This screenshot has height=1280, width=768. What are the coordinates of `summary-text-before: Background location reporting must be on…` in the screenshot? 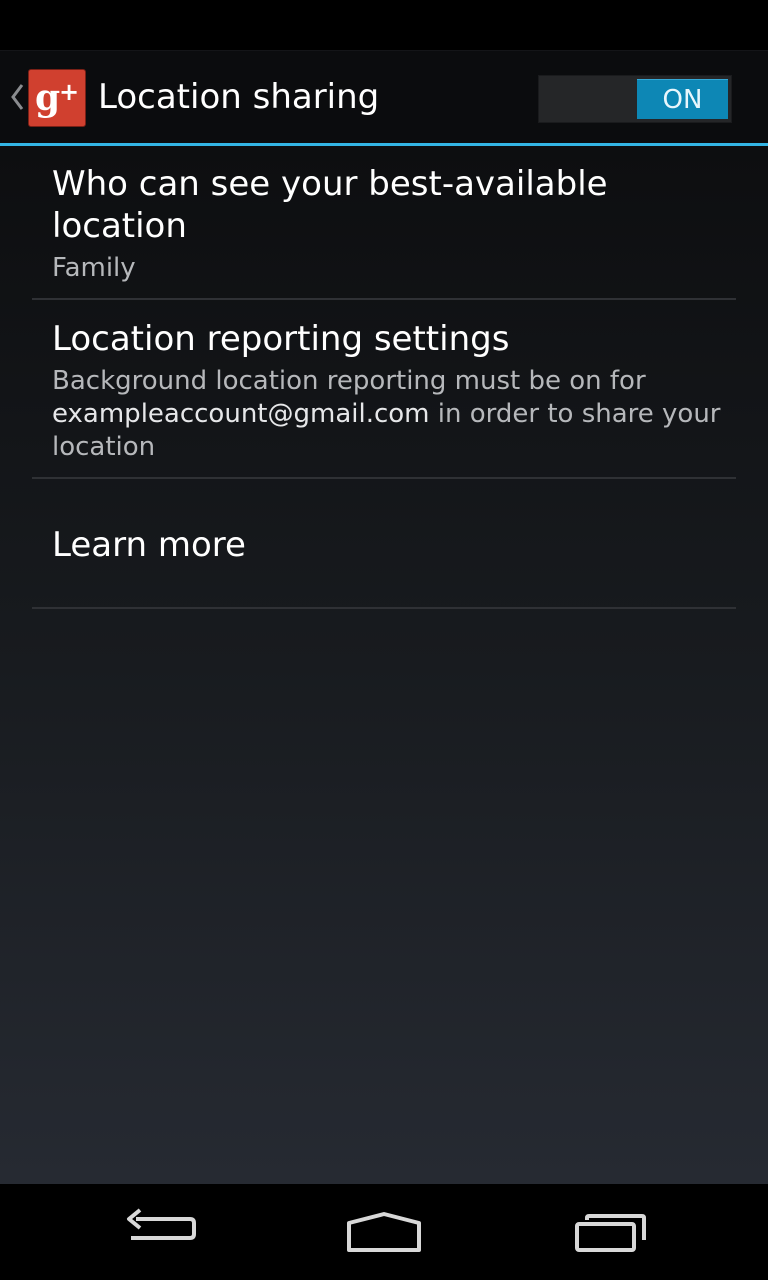 It's located at (349, 381).